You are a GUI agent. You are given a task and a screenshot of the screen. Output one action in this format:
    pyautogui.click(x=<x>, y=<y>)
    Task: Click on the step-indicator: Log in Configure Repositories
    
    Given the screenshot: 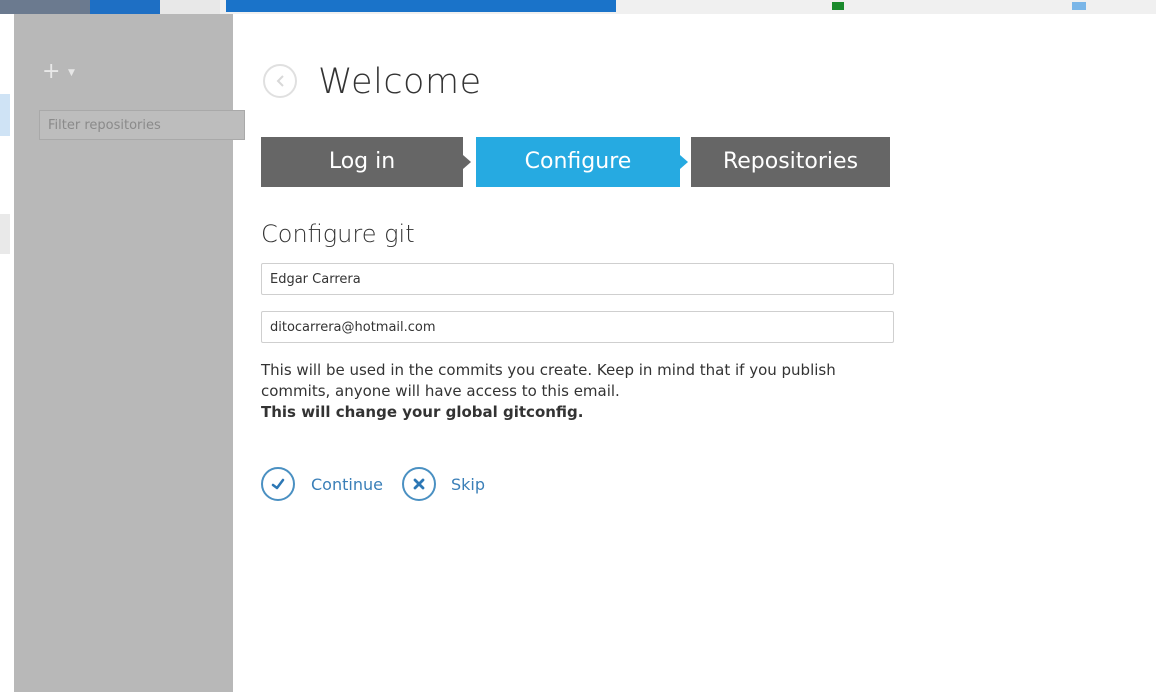 What is the action you would take?
    pyautogui.click(x=576, y=162)
    